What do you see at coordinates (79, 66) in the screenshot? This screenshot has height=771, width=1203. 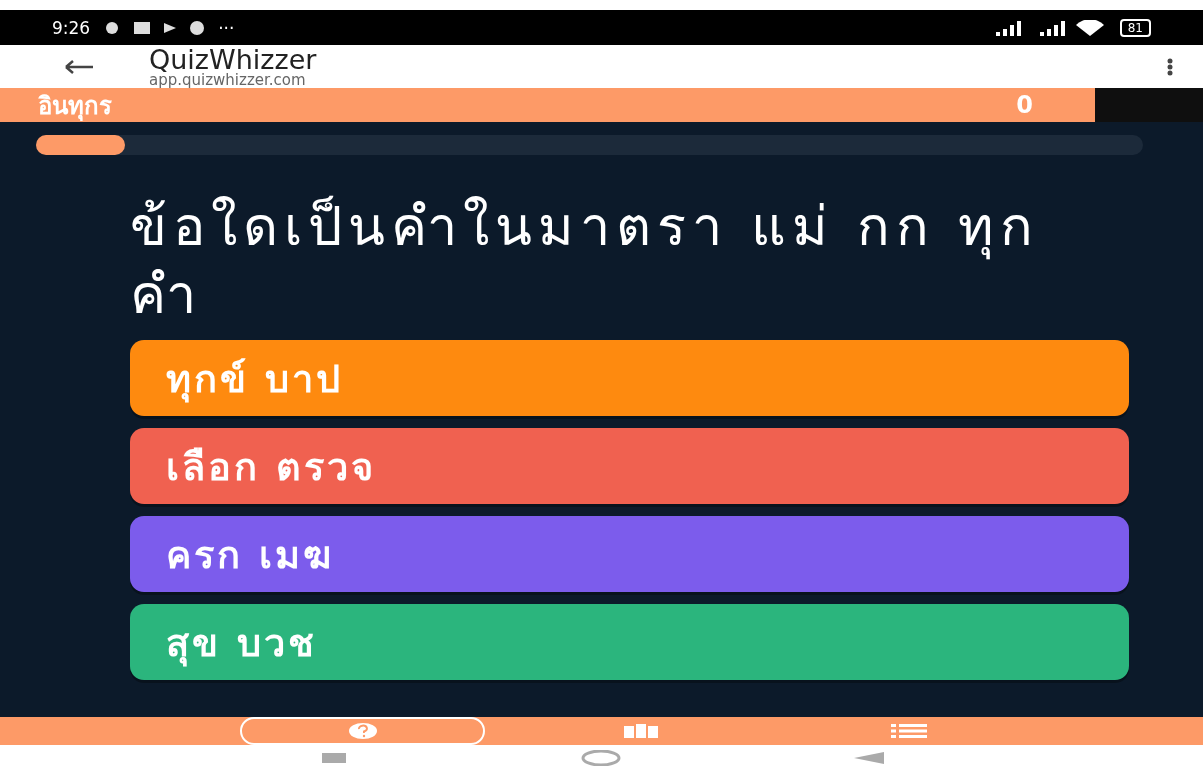 I see `back-arrow-icon` at bounding box center [79, 66].